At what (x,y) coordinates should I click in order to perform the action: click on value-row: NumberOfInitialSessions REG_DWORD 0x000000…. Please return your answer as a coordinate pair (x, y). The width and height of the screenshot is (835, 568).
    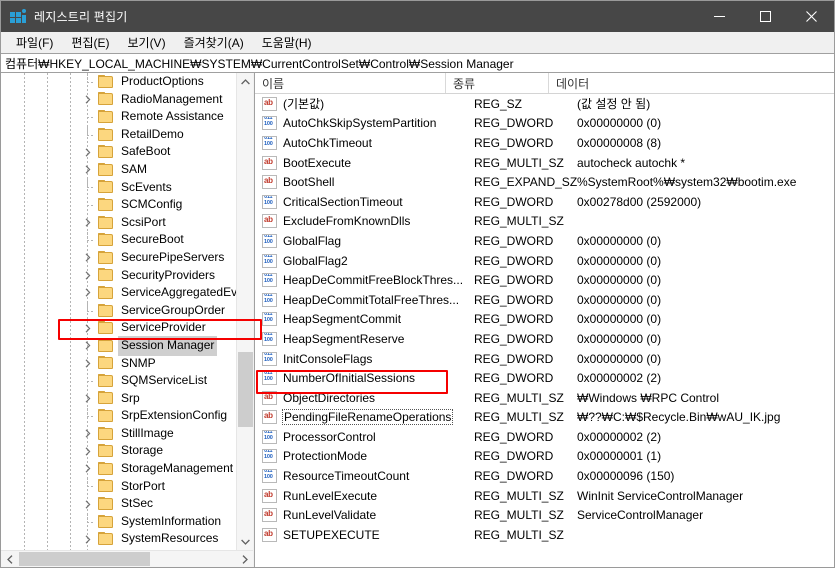
    Looking at the image, I should click on (544, 378).